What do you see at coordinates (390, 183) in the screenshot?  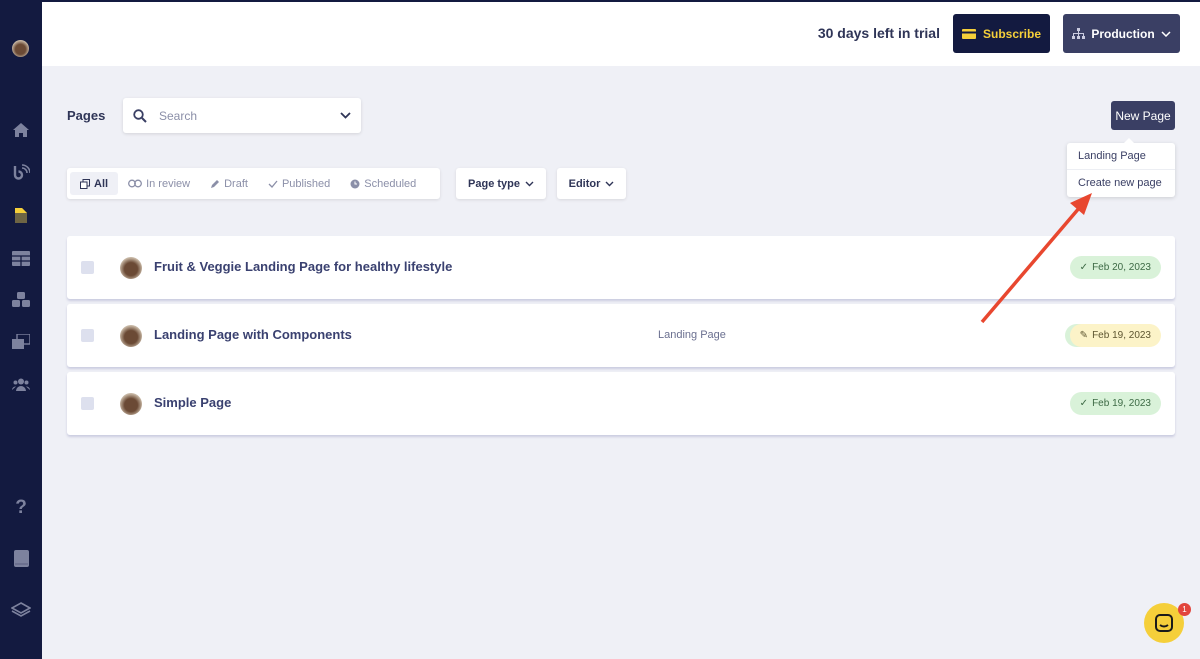 I see `filter-label: Scheduled` at bounding box center [390, 183].